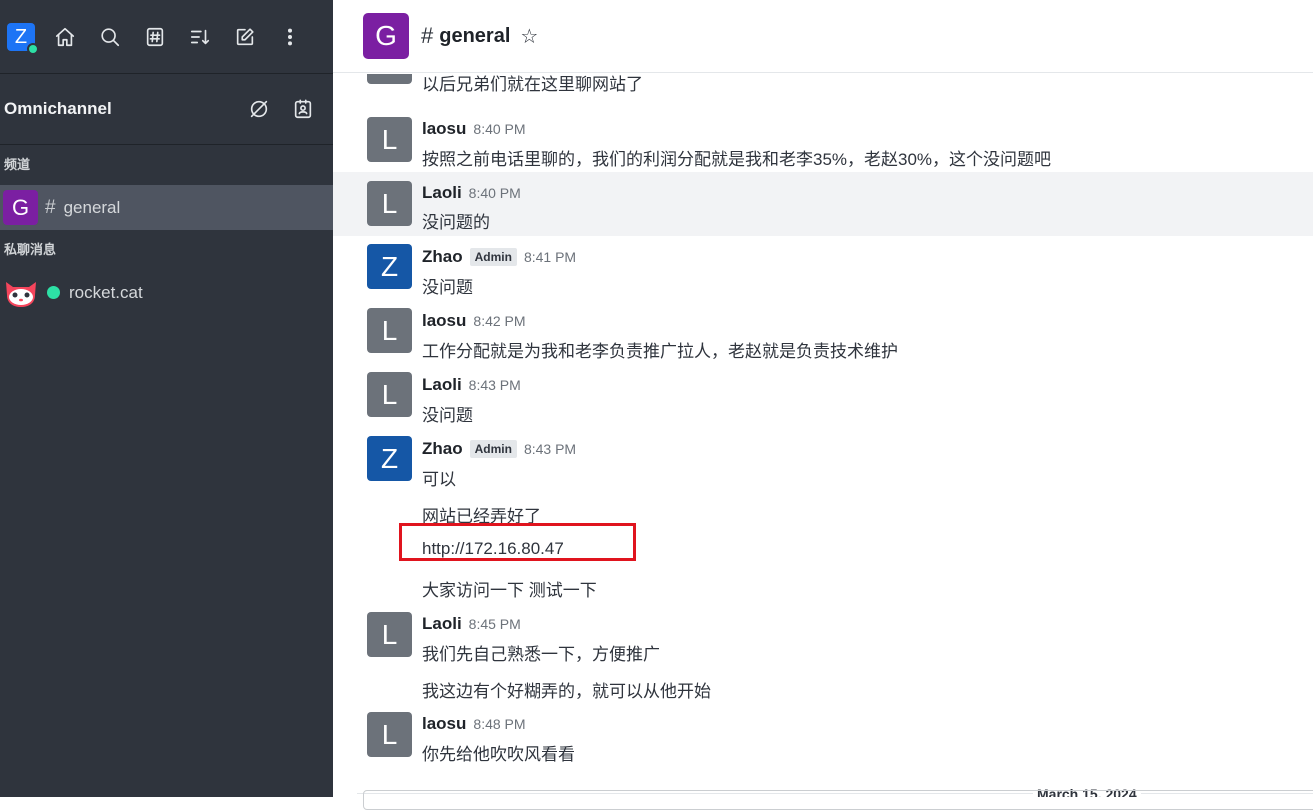 The height and width of the screenshot is (810, 1313). Describe the element at coordinates (65, 37) in the screenshot. I see `home-icon` at that location.